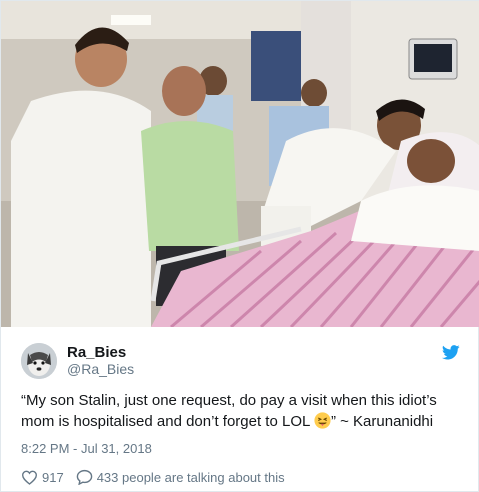 The height and width of the screenshot is (492, 479). Describe the element at coordinates (53, 477) in the screenshot. I see `like-count: 917` at that location.